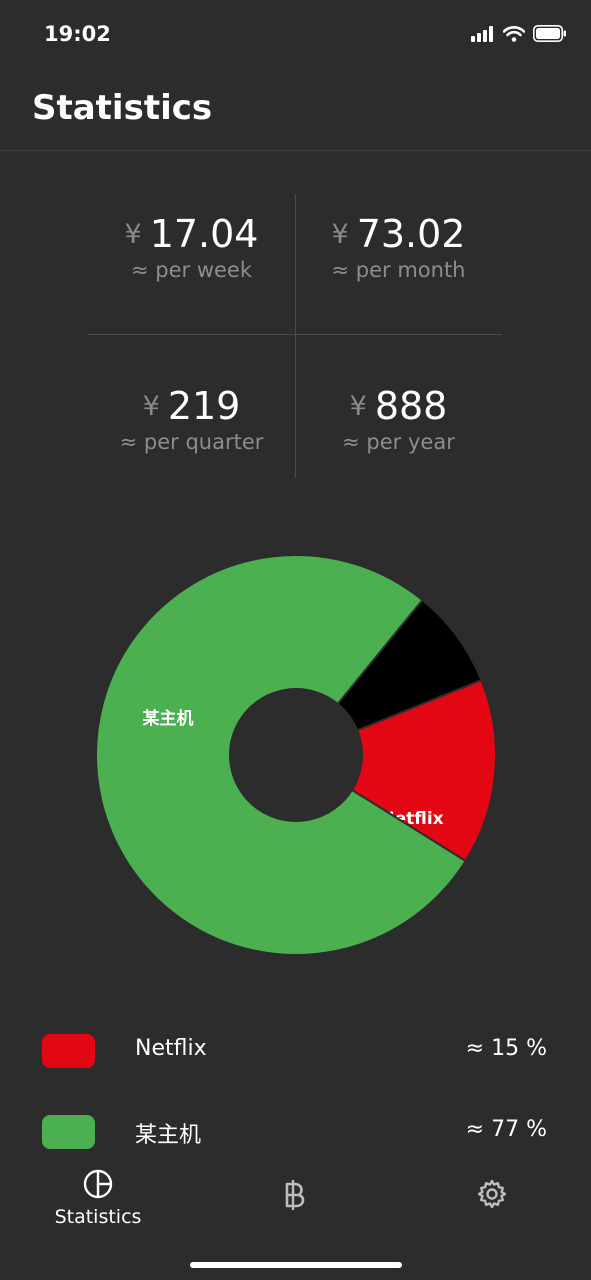 The height and width of the screenshot is (1280, 591). Describe the element at coordinates (77, 34) in the screenshot. I see `status-time: 19:02` at that location.